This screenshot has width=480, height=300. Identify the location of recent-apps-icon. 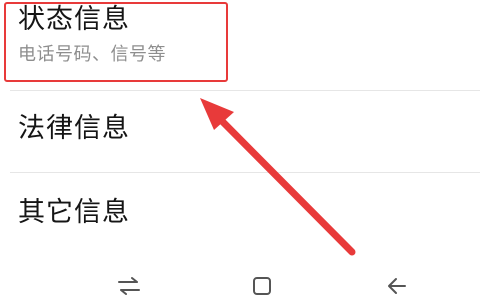
(129, 286).